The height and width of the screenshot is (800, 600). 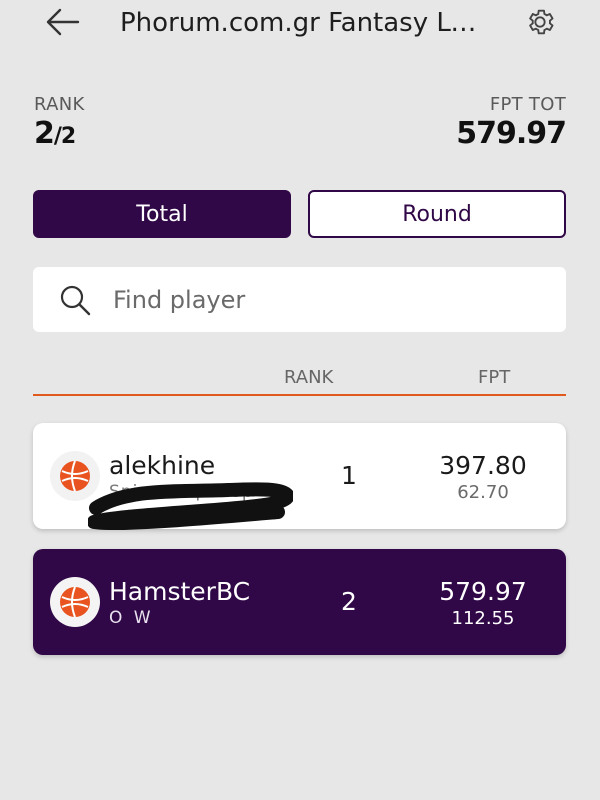 What do you see at coordinates (59, 104) in the screenshot?
I see `rank-label: RANK` at bounding box center [59, 104].